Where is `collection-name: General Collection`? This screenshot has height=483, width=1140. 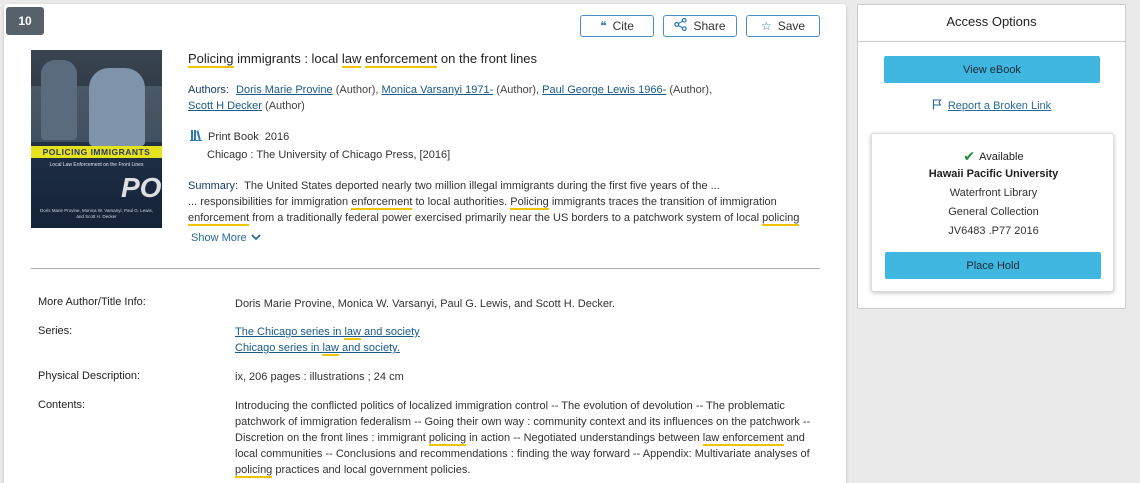 collection-name: General Collection is located at coordinates (993, 212).